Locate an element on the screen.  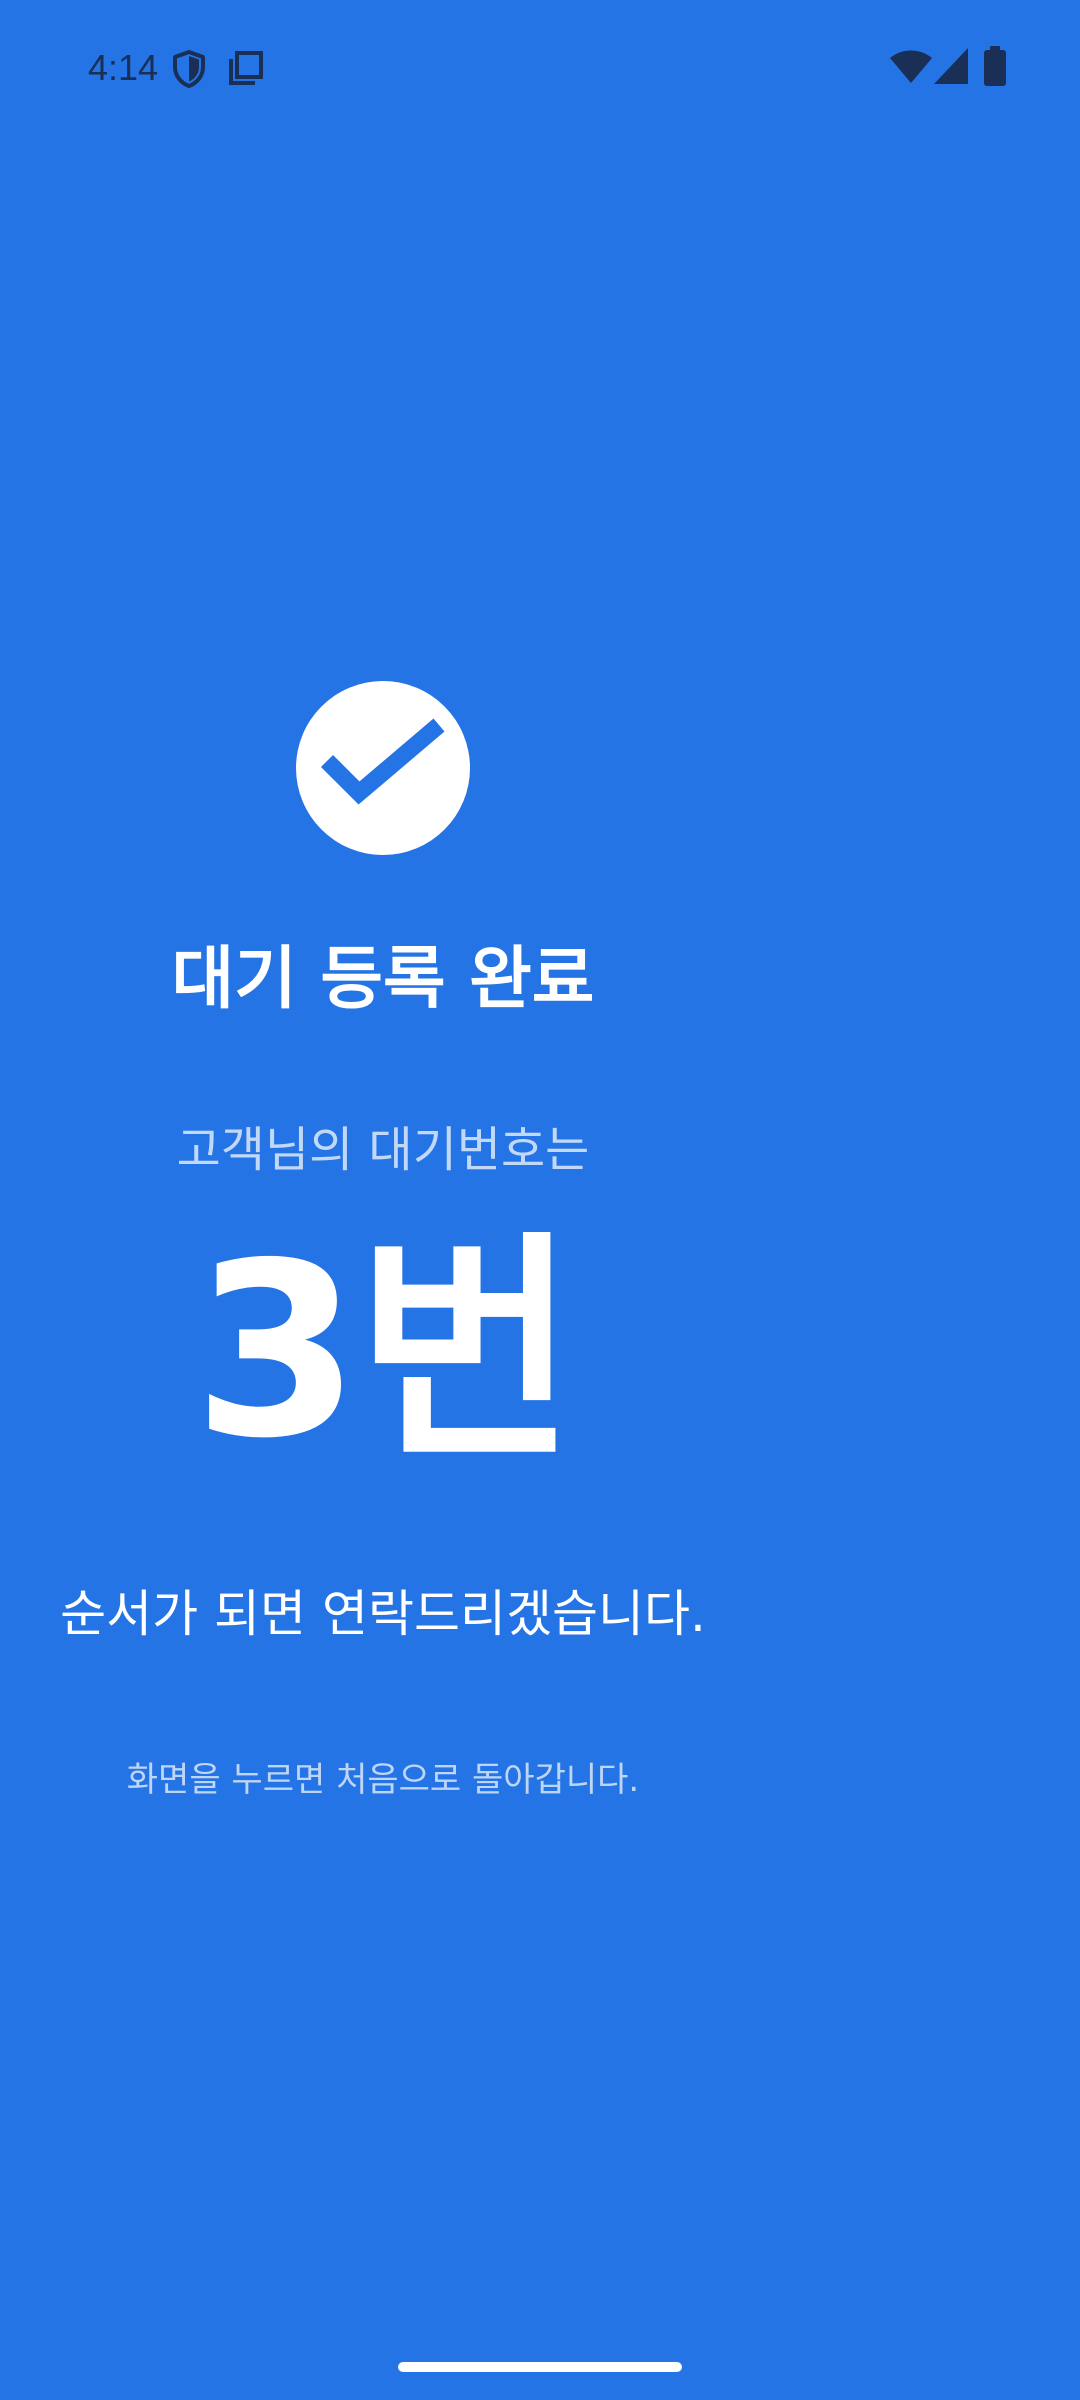
queue-number-label: 고객님의 대기번호는 is located at coordinates (383, 1150).